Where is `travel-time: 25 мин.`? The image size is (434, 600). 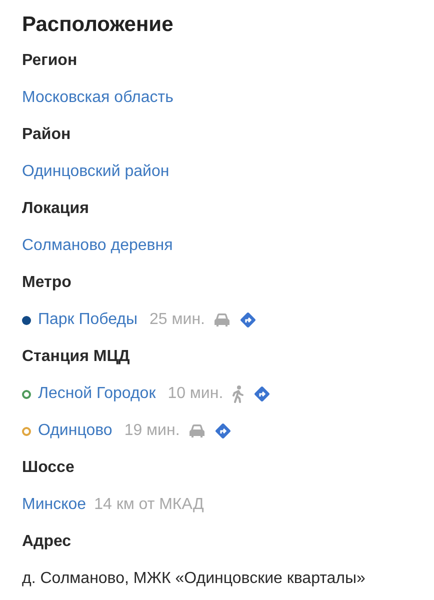 travel-time: 25 мин. is located at coordinates (177, 320).